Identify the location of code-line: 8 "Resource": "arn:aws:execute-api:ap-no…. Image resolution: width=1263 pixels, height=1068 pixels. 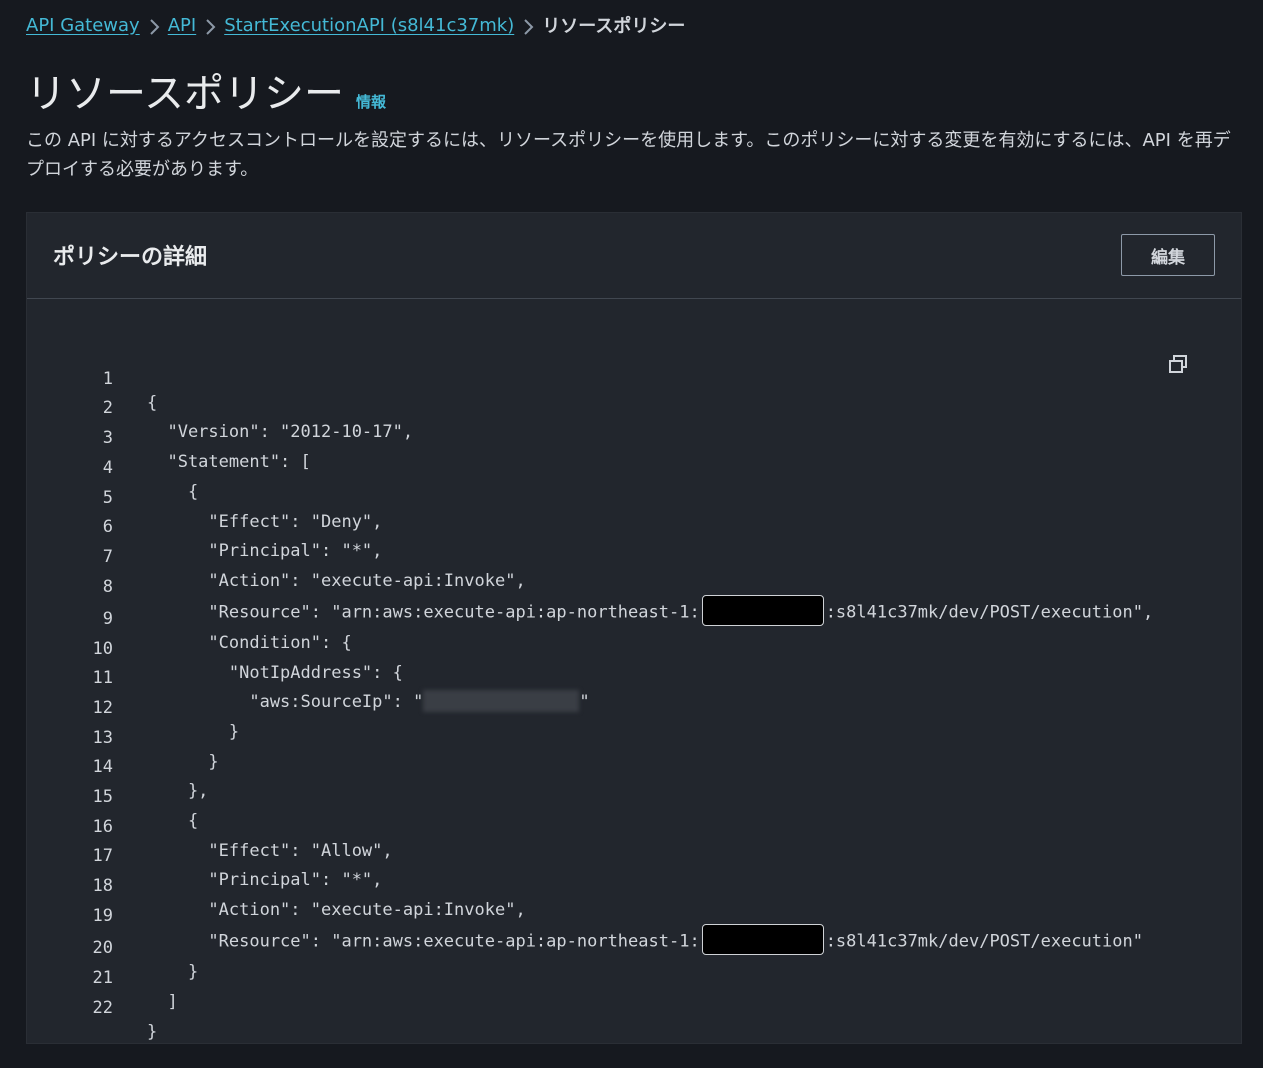
(590, 588).